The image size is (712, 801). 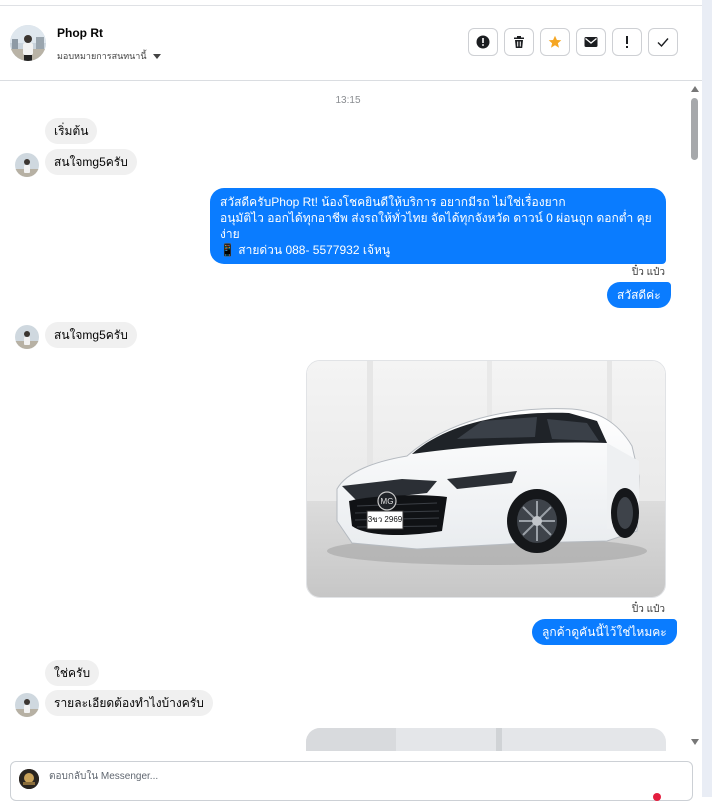 What do you see at coordinates (129, 703) in the screenshot?
I see `incoming-message: รายละเอียดต้องทำไงบ้างครับ` at bounding box center [129, 703].